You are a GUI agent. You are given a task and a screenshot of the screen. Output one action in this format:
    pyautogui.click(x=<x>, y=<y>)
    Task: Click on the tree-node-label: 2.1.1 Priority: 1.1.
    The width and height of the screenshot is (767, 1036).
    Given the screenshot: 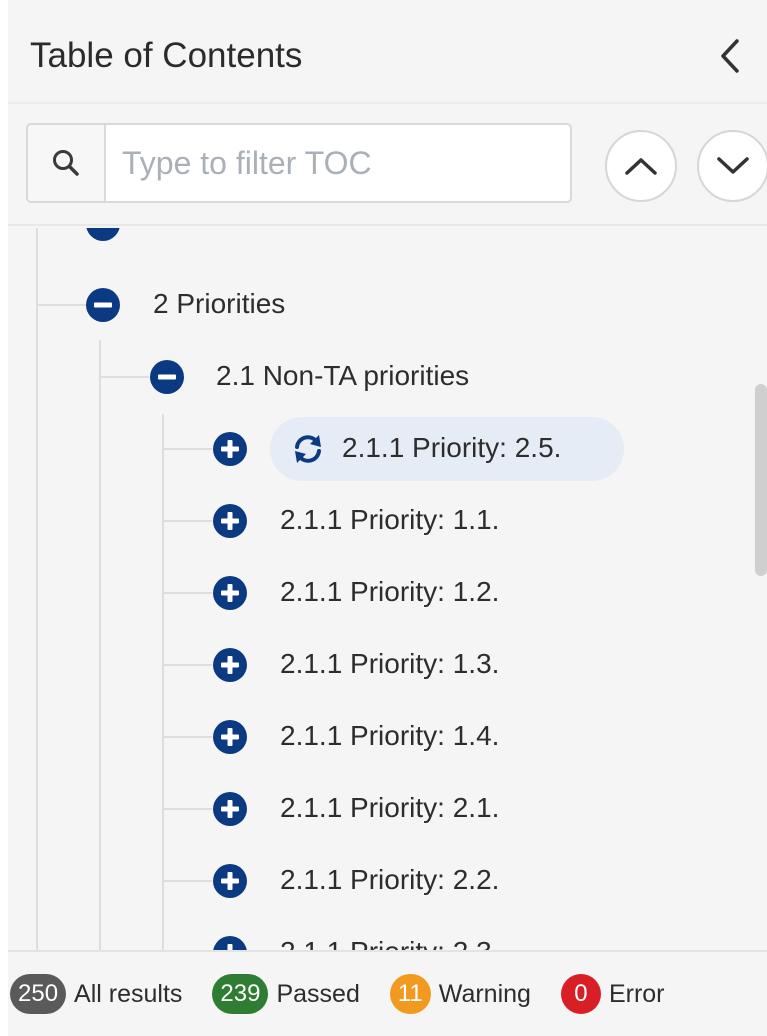 What is the action you would take?
    pyautogui.click(x=389, y=520)
    